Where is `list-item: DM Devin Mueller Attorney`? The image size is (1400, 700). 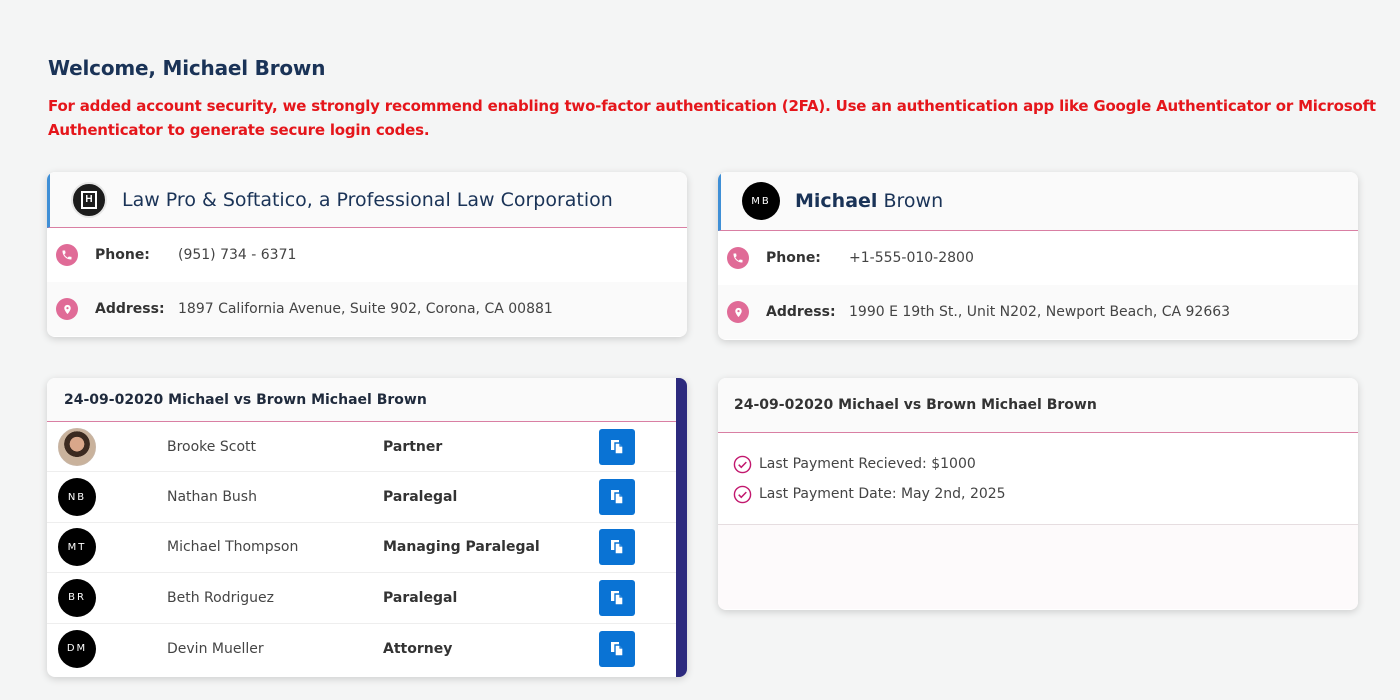 list-item: DM Devin Mueller Attorney is located at coordinates (361, 649).